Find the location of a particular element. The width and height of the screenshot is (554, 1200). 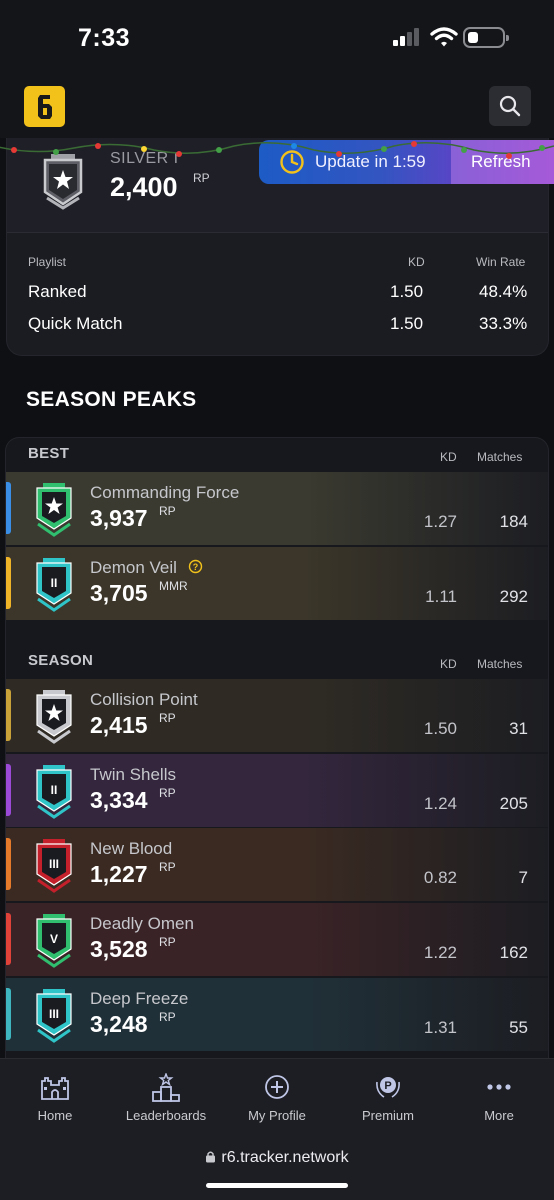

season-peaks-title: SEASON PEAKS is located at coordinates (111, 399).